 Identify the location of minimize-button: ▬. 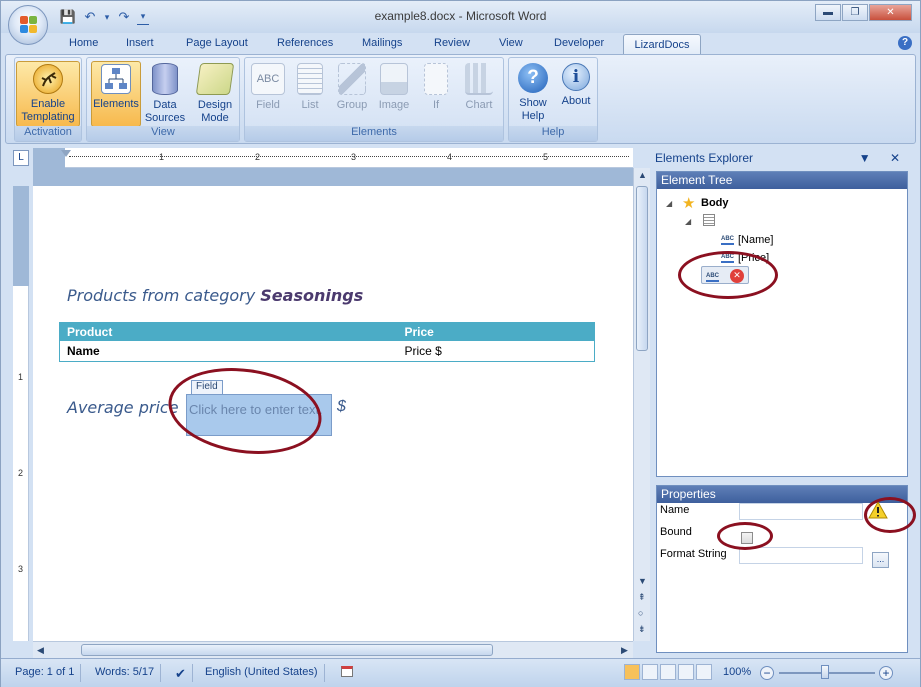
(828, 12).